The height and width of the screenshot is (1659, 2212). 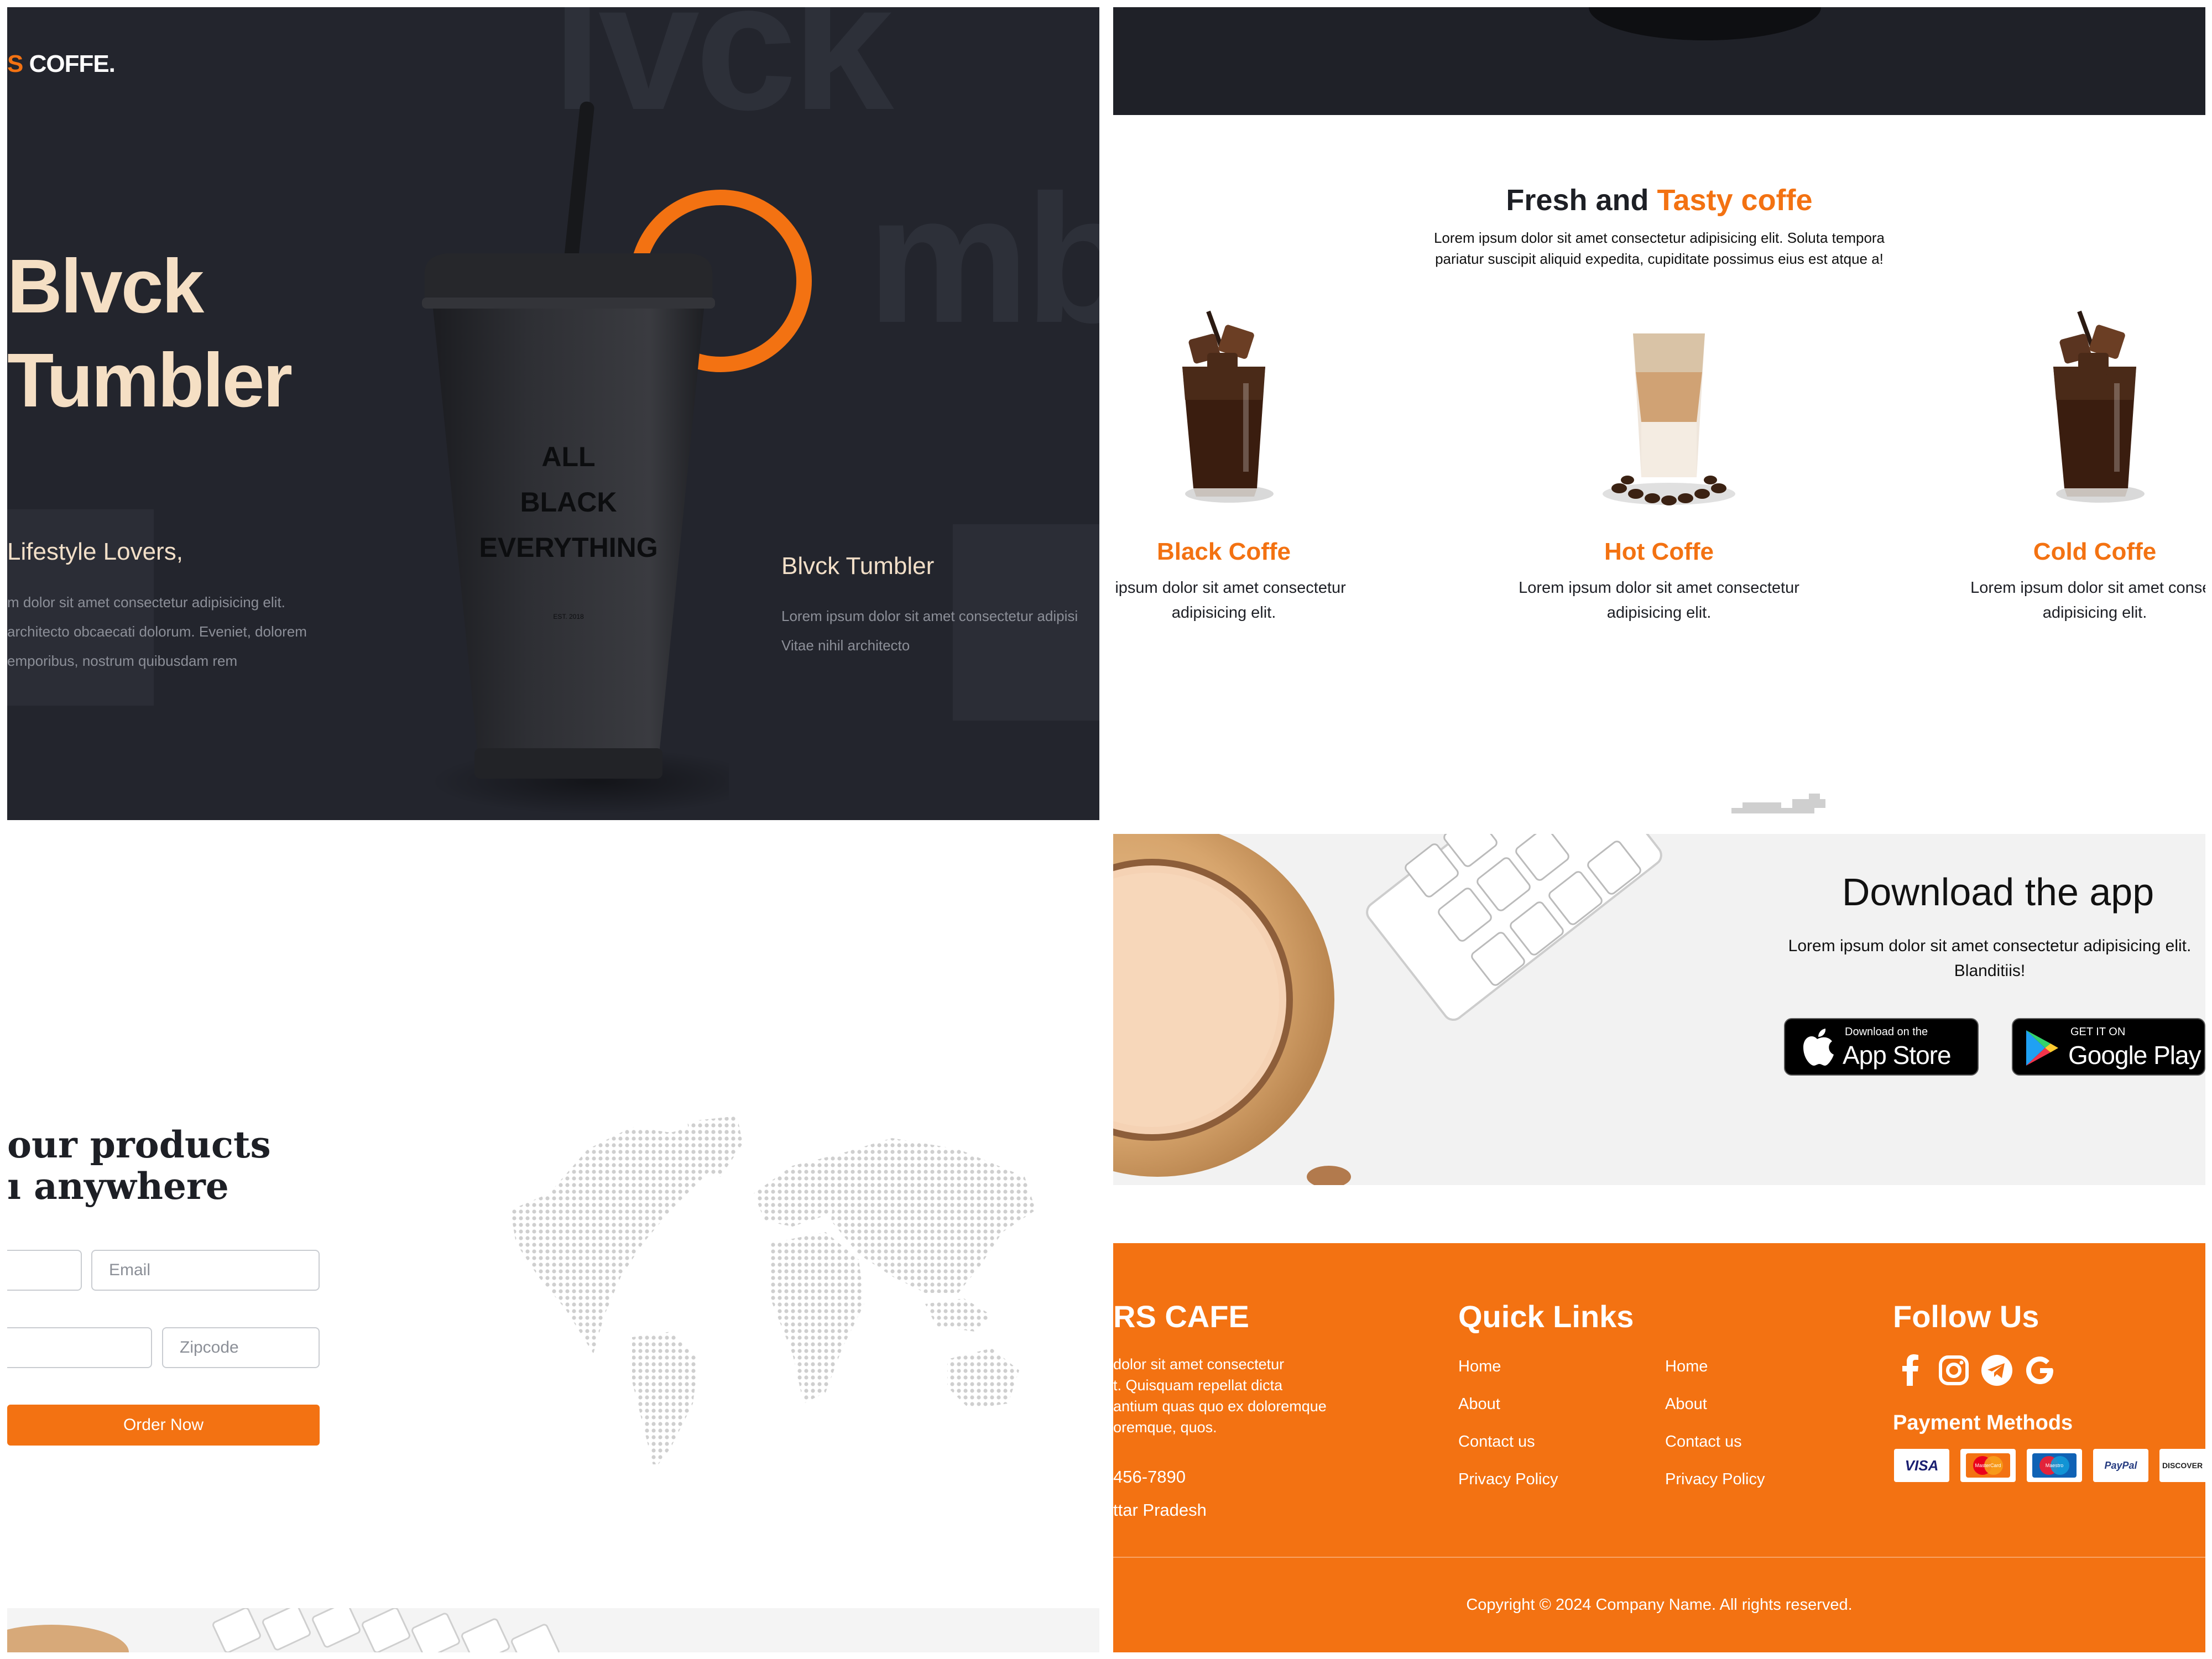 What do you see at coordinates (1954, 1370) in the screenshot?
I see `instagram-icon` at bounding box center [1954, 1370].